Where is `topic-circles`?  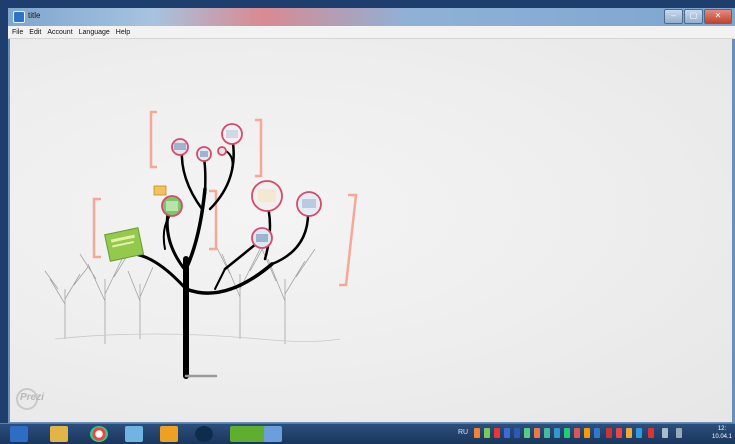 topic-circles is located at coordinates (241, 186).